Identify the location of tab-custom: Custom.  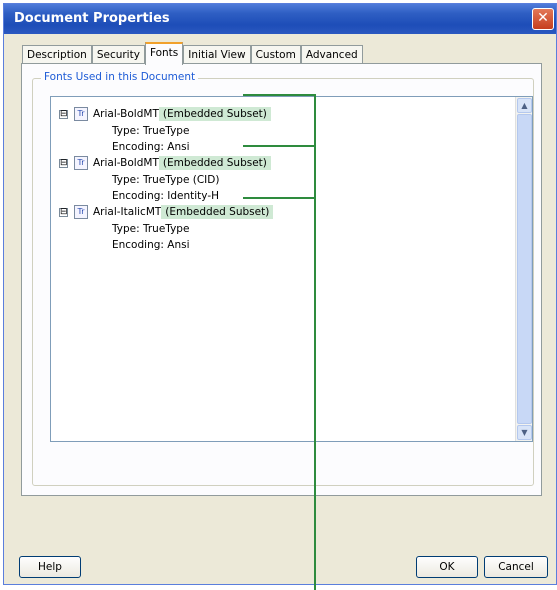
(275, 55).